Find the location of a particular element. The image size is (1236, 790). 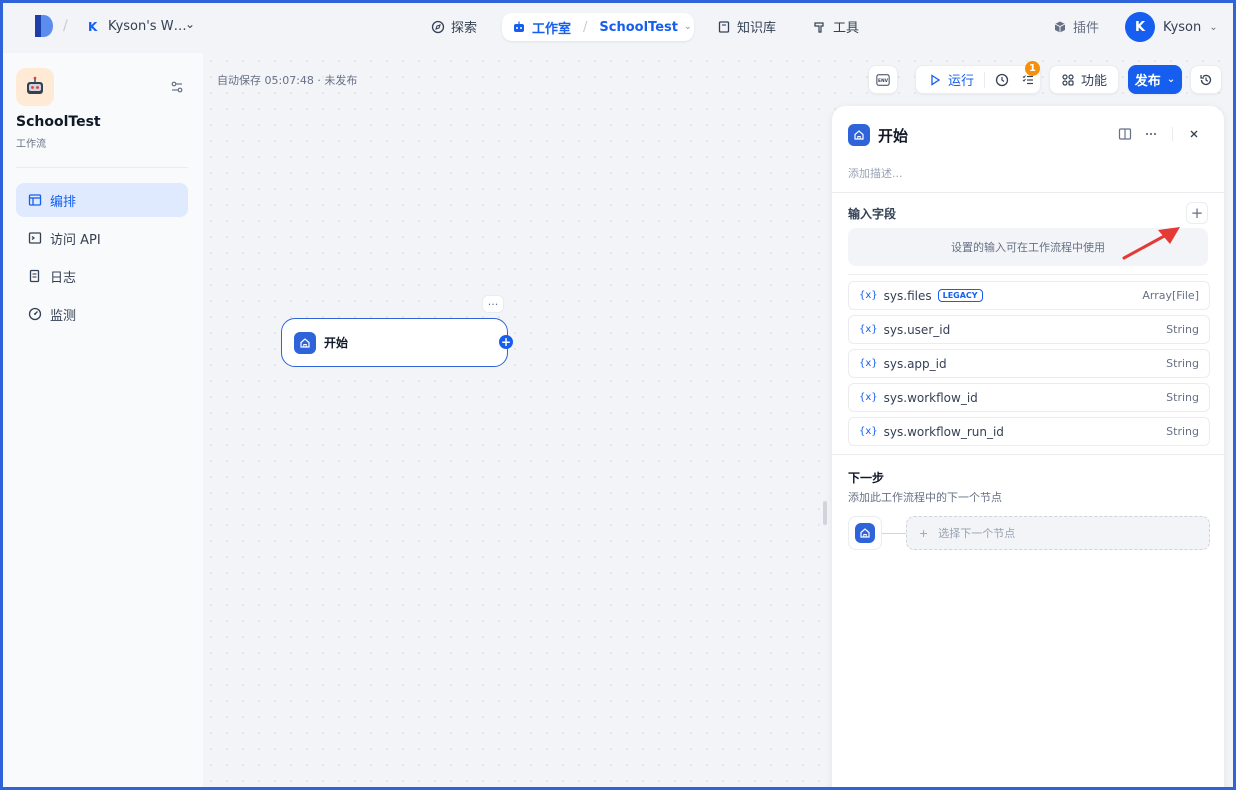

autosave-status: 自动保存 05:07:48 · 未发布 is located at coordinates (287, 80).